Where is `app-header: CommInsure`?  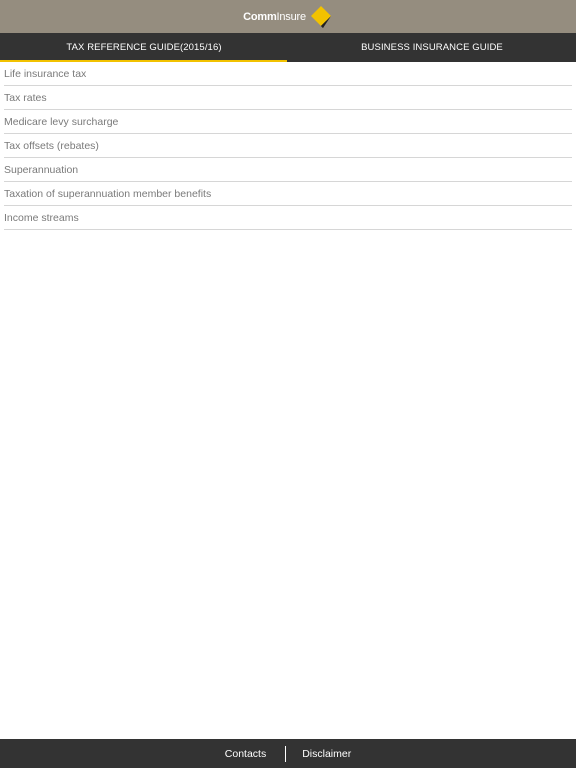 app-header: CommInsure is located at coordinates (288, 16).